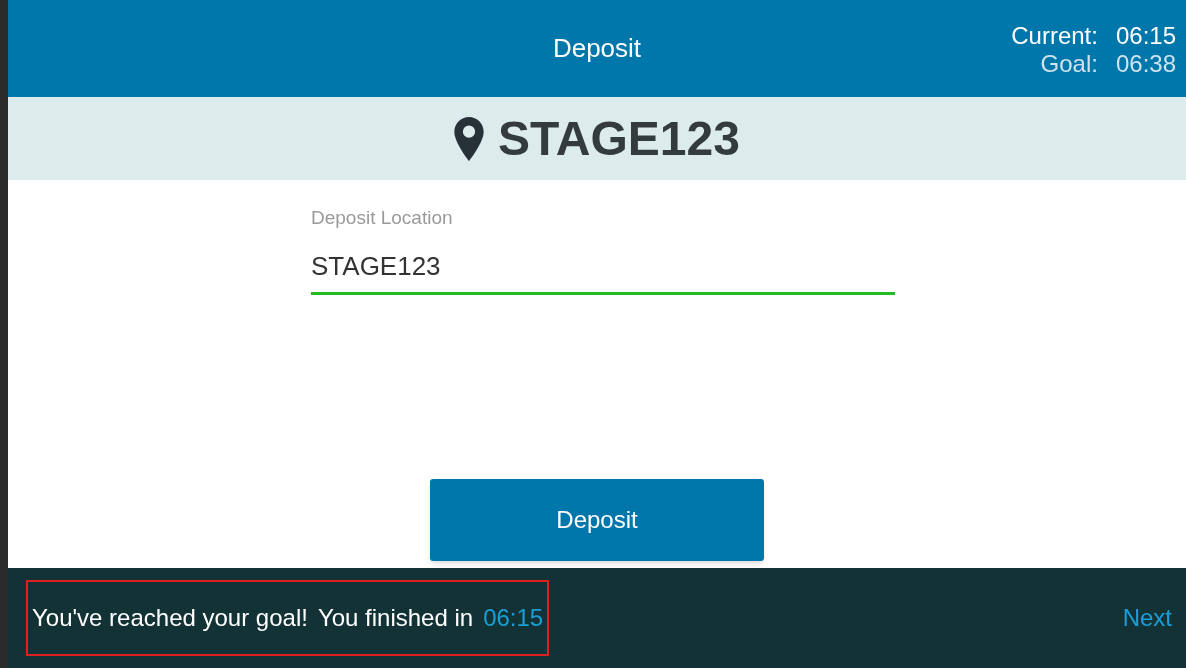 This screenshot has height=668, width=1186. Describe the element at coordinates (1147, 618) in the screenshot. I see `next-button: Next` at that location.